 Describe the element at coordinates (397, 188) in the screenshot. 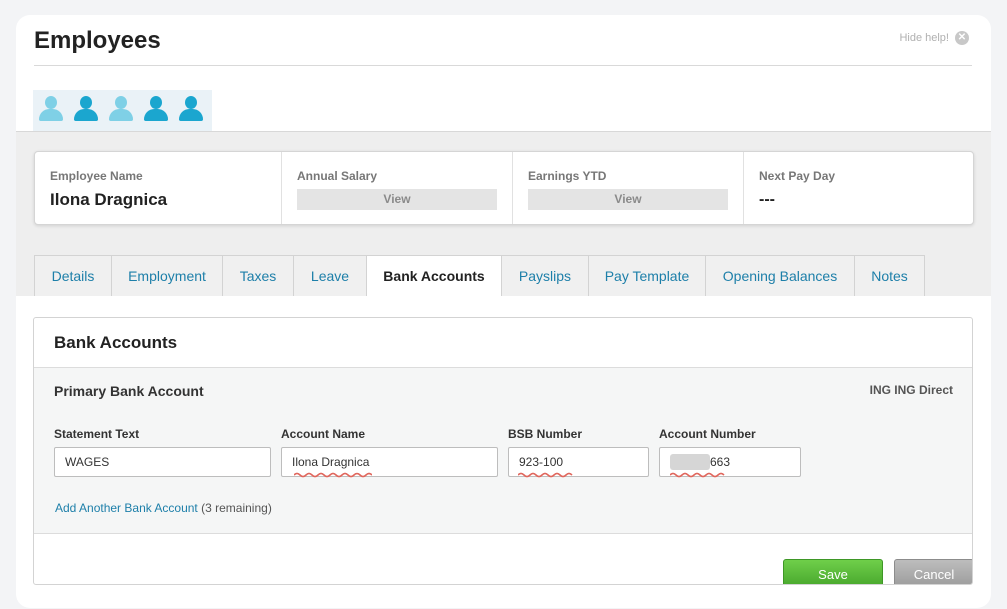

I see `annual-salary-cell: Annual Salary View` at that location.